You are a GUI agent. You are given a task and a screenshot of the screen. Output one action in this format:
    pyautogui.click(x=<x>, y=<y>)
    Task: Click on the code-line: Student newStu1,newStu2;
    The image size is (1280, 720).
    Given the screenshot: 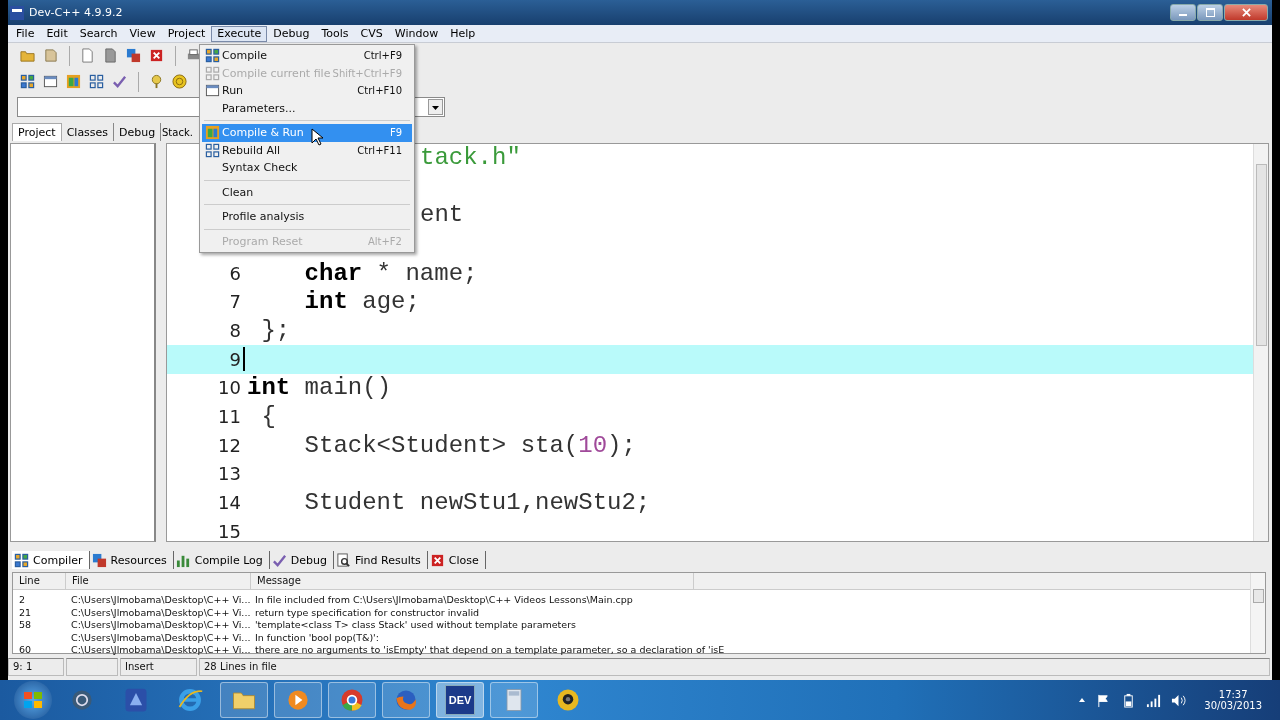 What is the action you would take?
    pyautogui.click(x=477, y=503)
    